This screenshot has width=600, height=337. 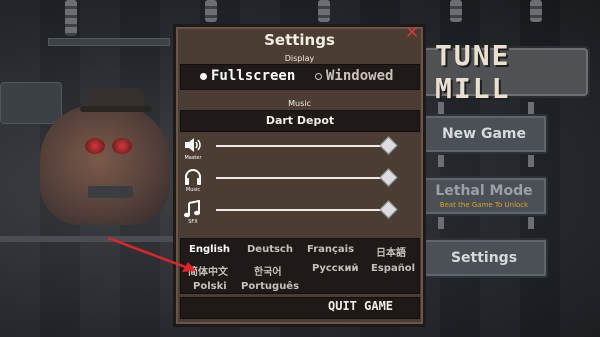 What do you see at coordinates (193, 177) in the screenshot?
I see `headphones-icon` at bounding box center [193, 177].